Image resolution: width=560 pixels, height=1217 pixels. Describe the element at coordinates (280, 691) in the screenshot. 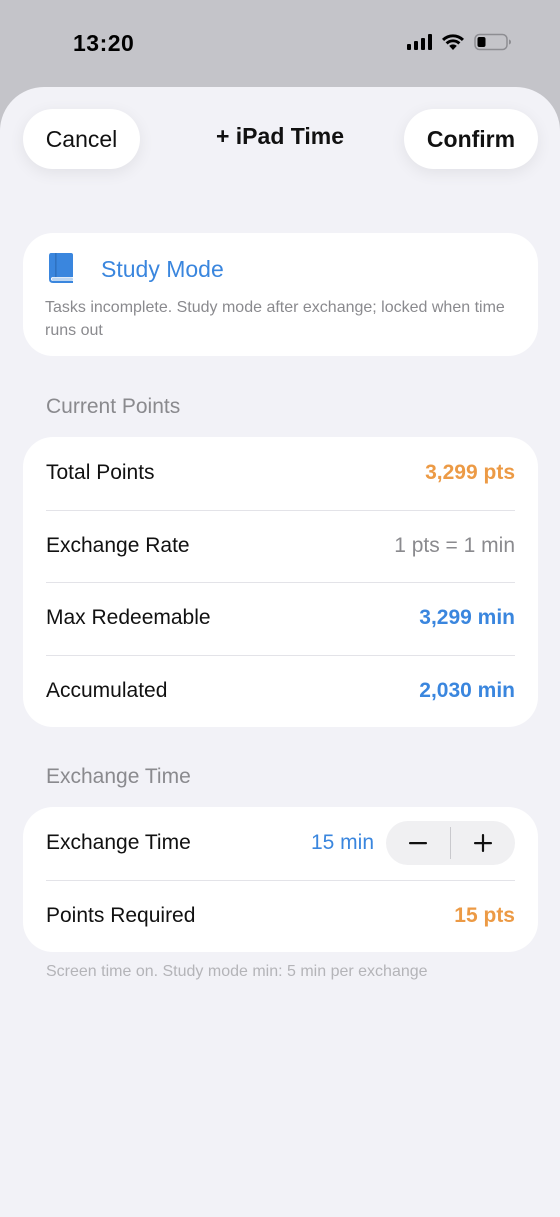

I see `accumulated-row: Accumulated 2,030 min` at that location.